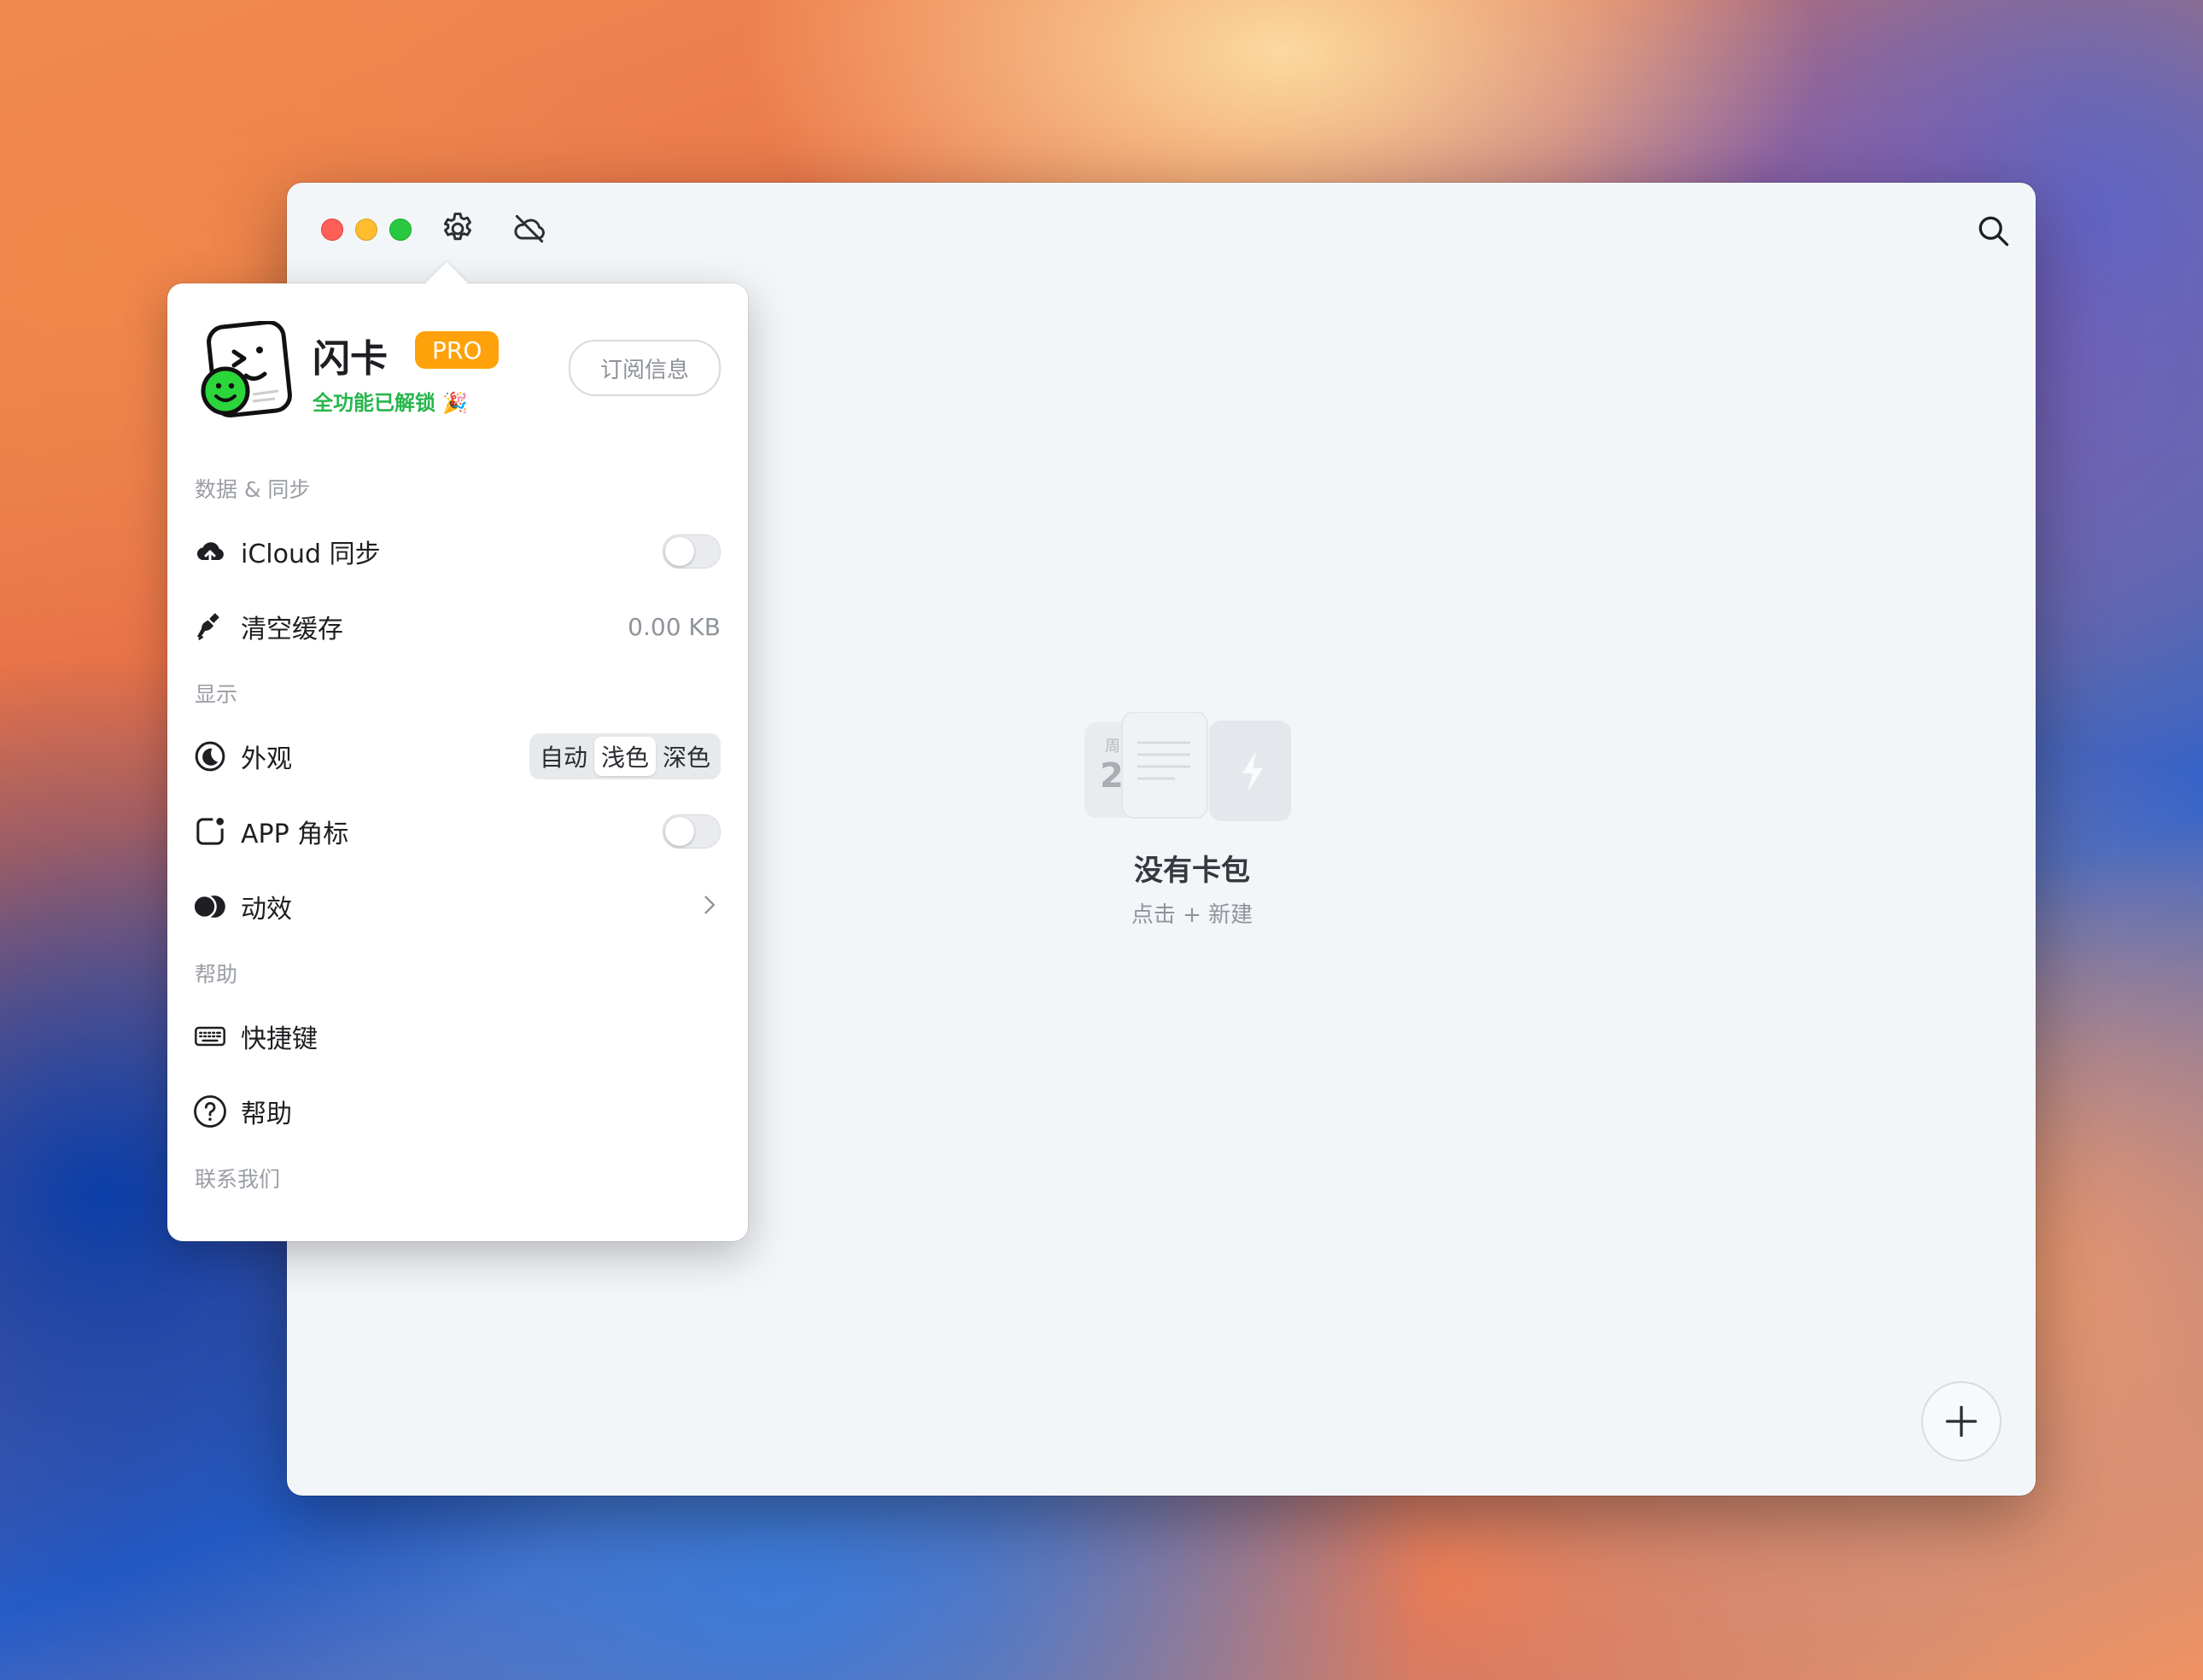  Describe the element at coordinates (216, 694) in the screenshot. I see `section-display: 显示` at that location.